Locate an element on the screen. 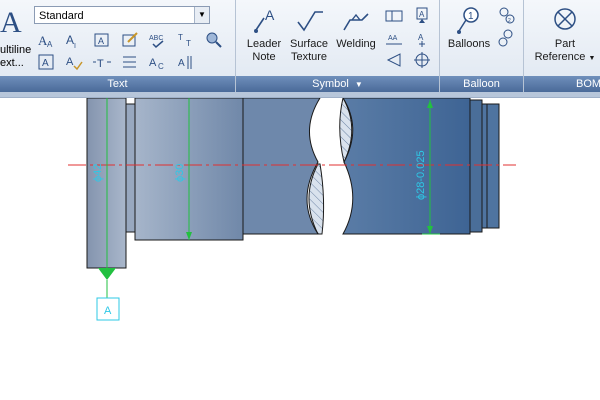 The image size is (600, 400). surface-texture-icon is located at coordinates (310, 21).